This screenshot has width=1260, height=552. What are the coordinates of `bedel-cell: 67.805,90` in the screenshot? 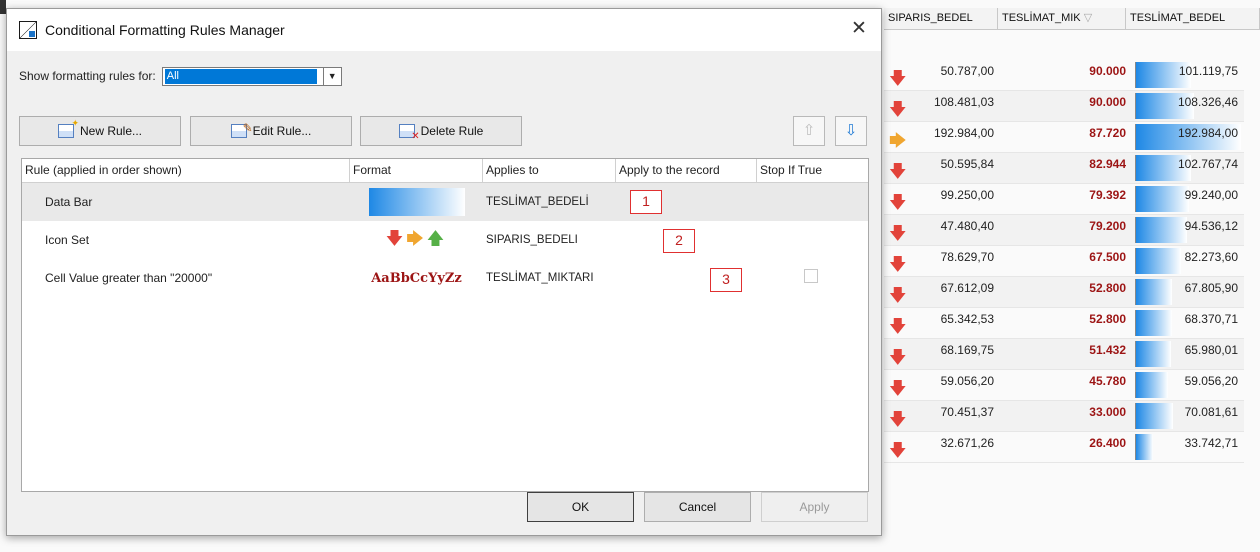 It's located at (1189, 292).